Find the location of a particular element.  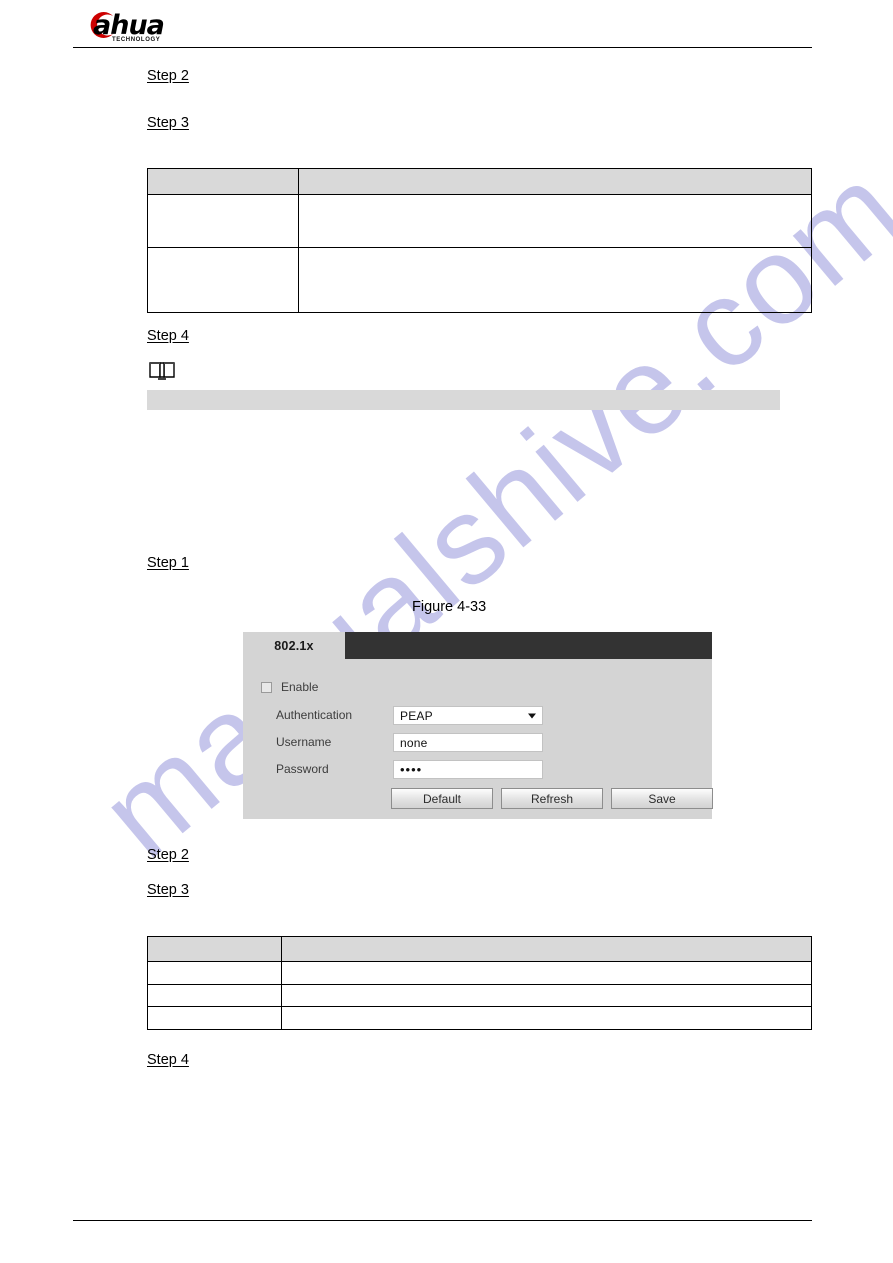

note-highlight-bar is located at coordinates (463, 400).